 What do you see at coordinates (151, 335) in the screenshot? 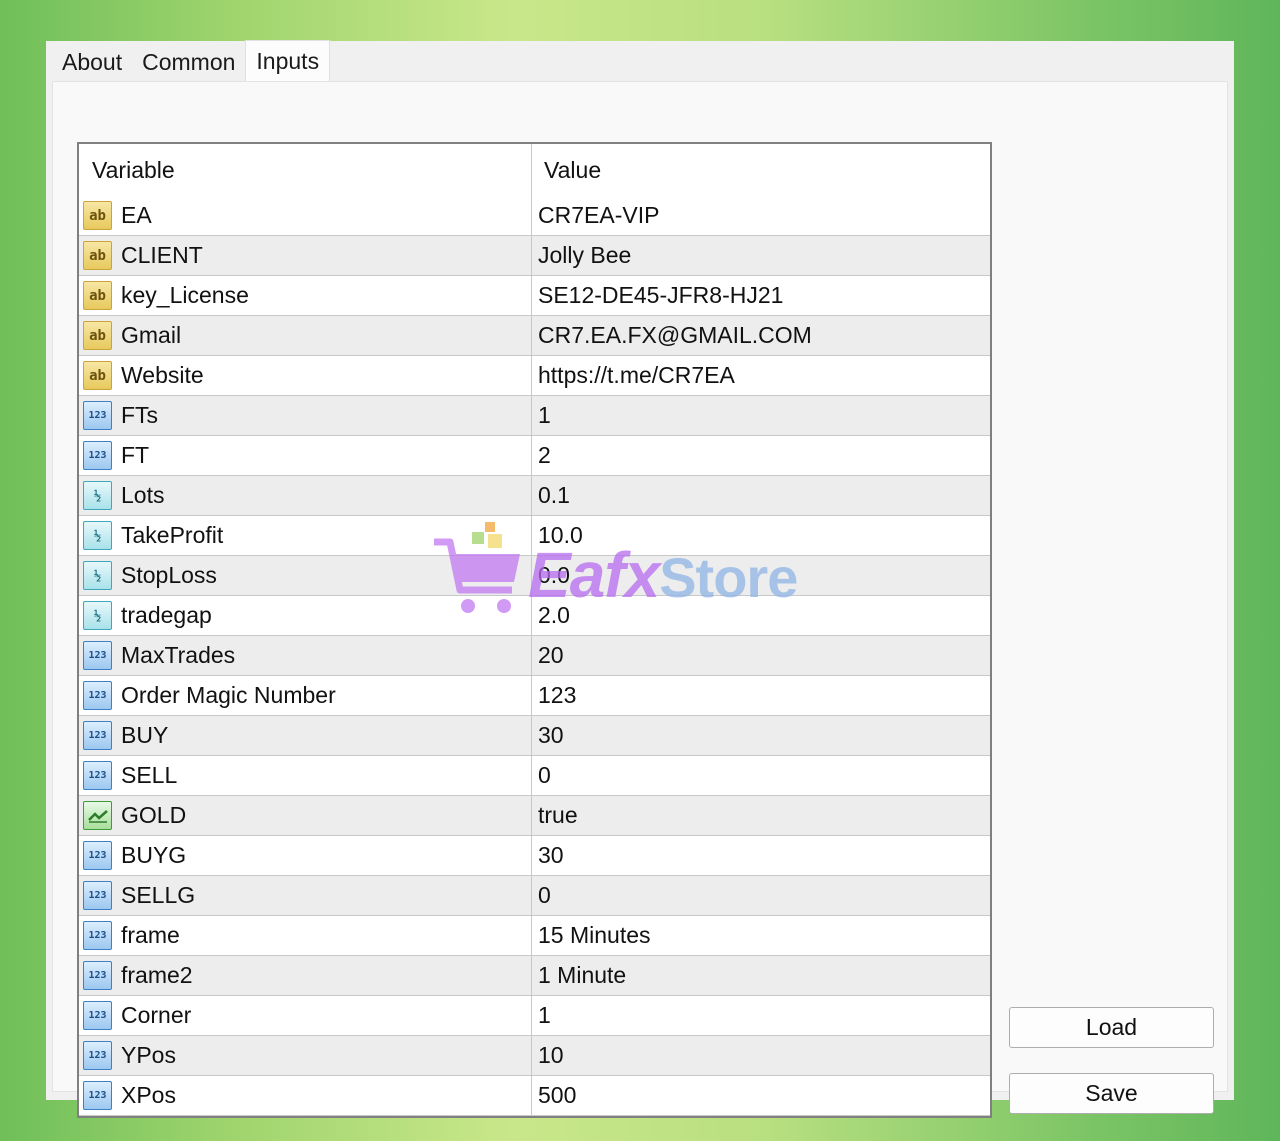
I see `variable-name: Gmail` at bounding box center [151, 335].